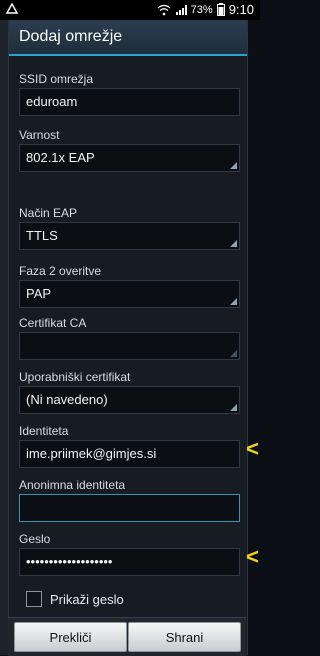 This screenshot has height=656, width=320. I want to click on user-cert-dropdown: (Ni navedeno), so click(129, 400).